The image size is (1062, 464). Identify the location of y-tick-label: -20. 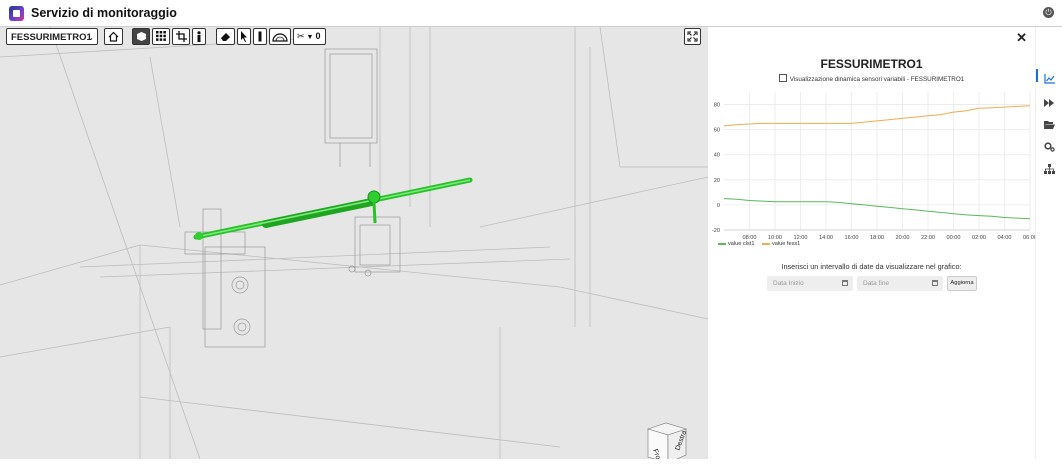
(716, 231).